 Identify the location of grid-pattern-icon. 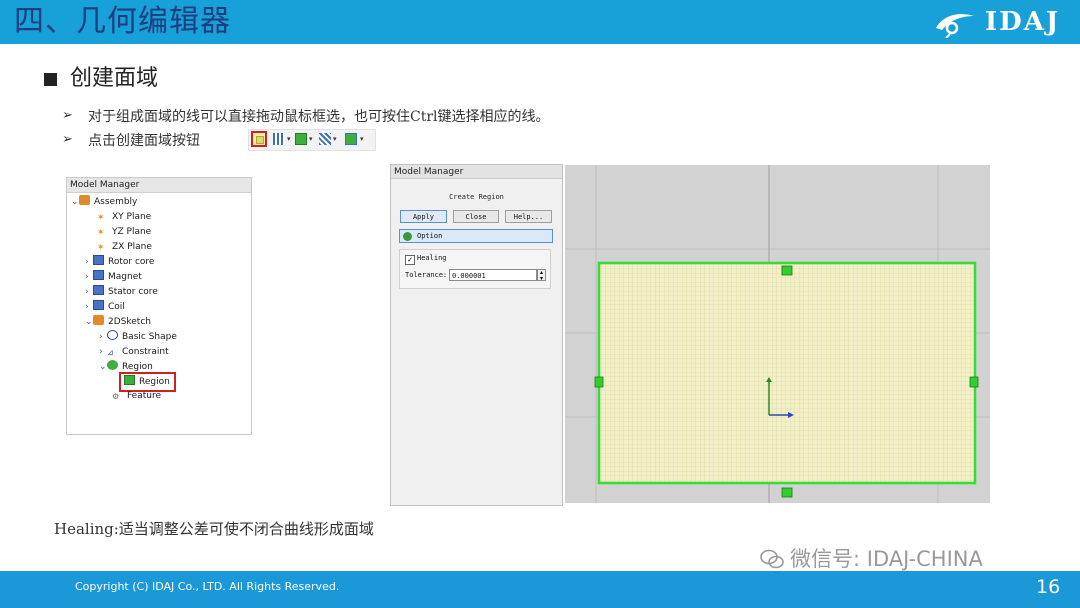
(279, 139).